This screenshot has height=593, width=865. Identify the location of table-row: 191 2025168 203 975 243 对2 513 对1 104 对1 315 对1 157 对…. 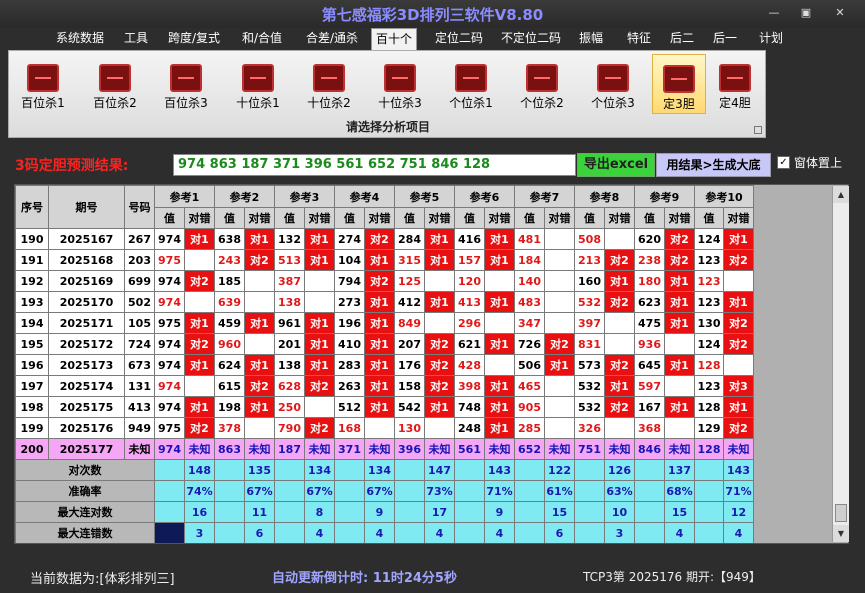
(384, 260).